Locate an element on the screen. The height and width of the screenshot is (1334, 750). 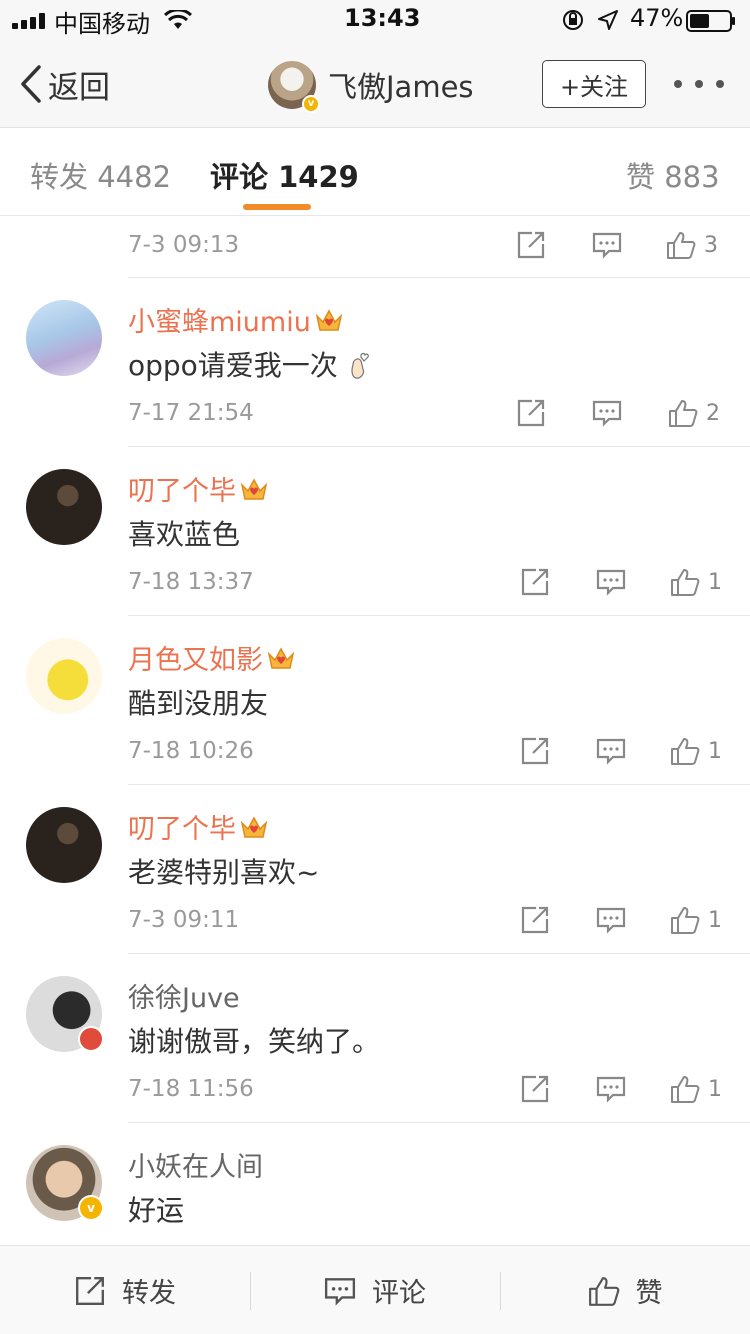
comment-text: 谢谢傲哥，笑纳了。 is located at coordinates (254, 1041).